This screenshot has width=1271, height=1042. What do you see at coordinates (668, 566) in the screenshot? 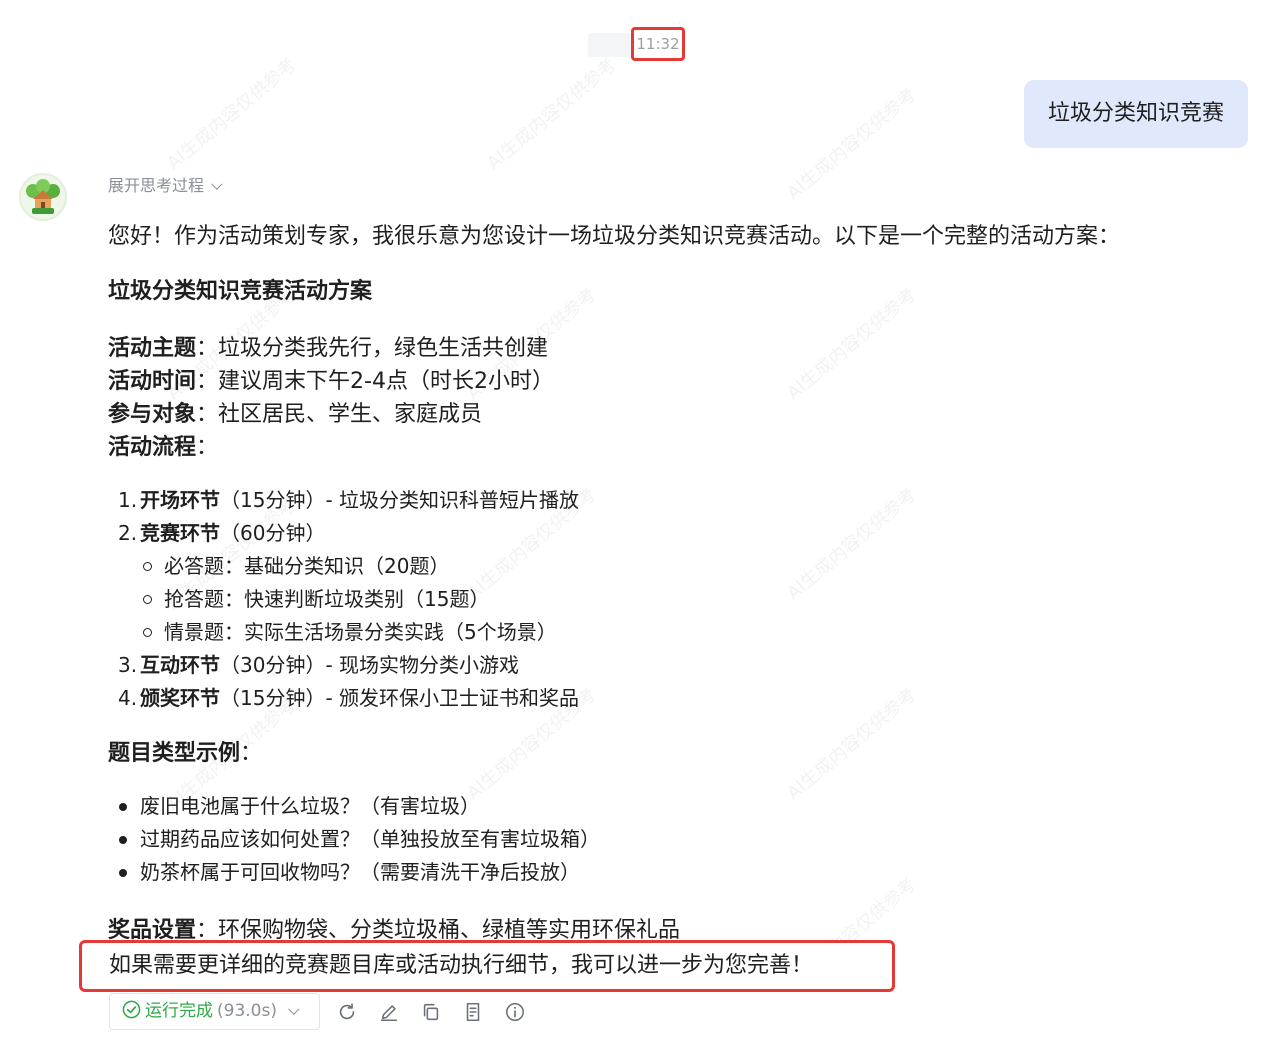
I see `list-item: 必答题：基础分类知识（20题）` at bounding box center [668, 566].